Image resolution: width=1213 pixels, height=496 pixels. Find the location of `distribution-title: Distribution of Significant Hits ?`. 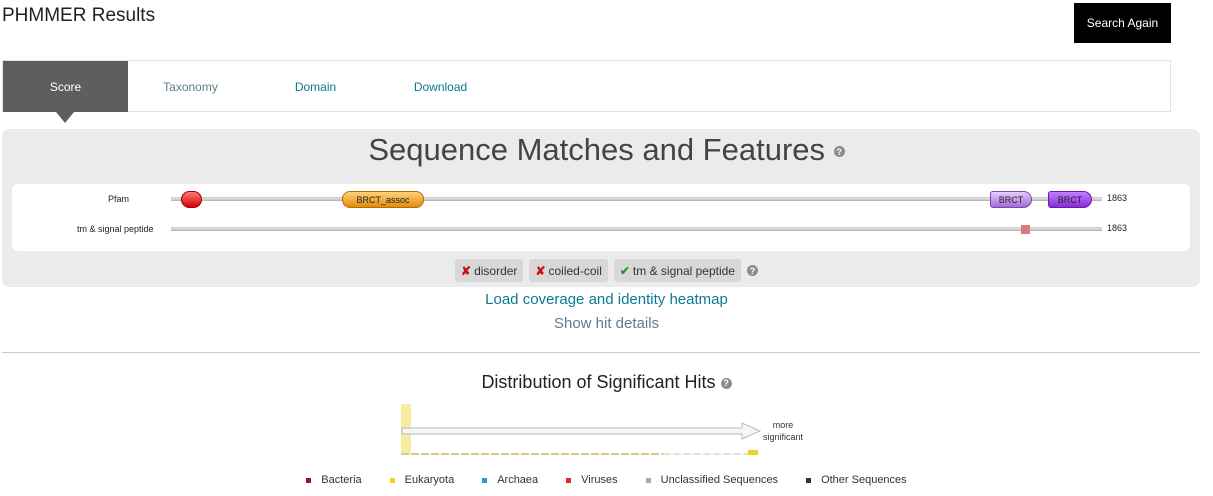

distribution-title: Distribution of Significant Hits ? is located at coordinates (606, 382).